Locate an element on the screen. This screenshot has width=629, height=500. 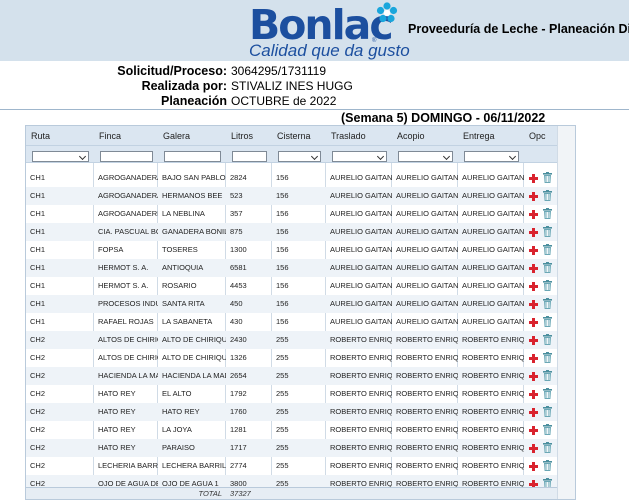
cell-acopio: ROBERTO ENRIQUE is located at coordinates (427, 411).